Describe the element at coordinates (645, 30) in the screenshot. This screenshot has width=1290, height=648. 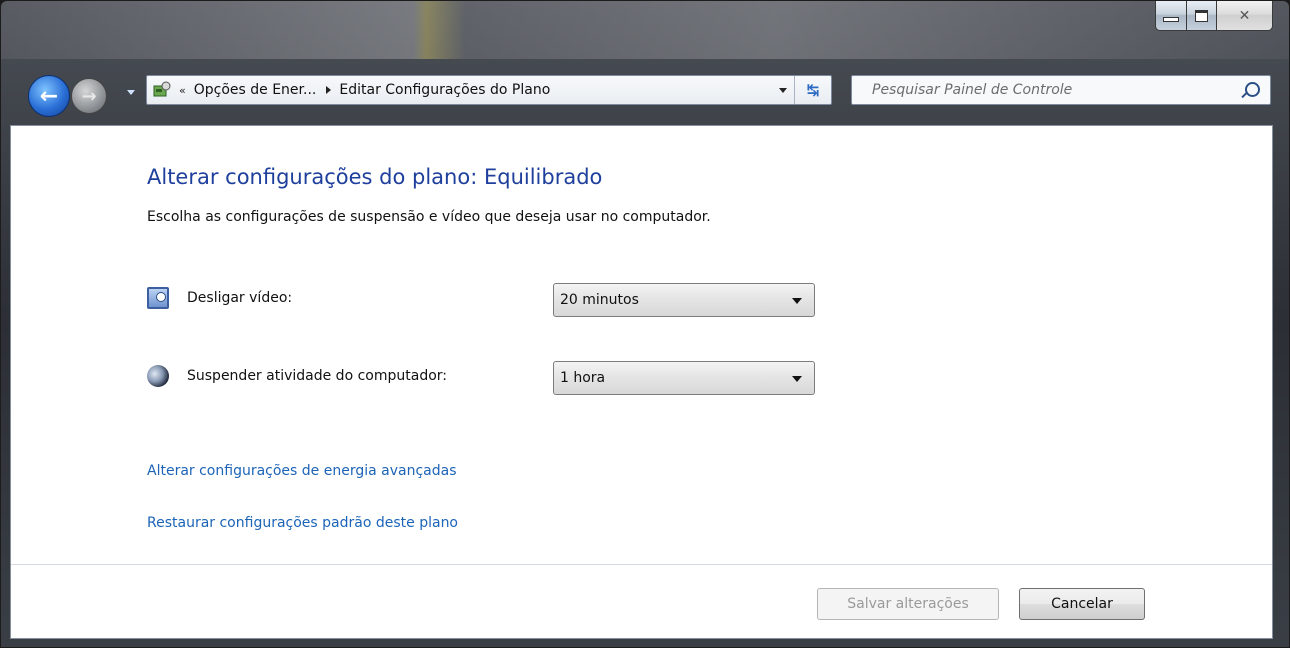
I see `glass-titlebar` at that location.